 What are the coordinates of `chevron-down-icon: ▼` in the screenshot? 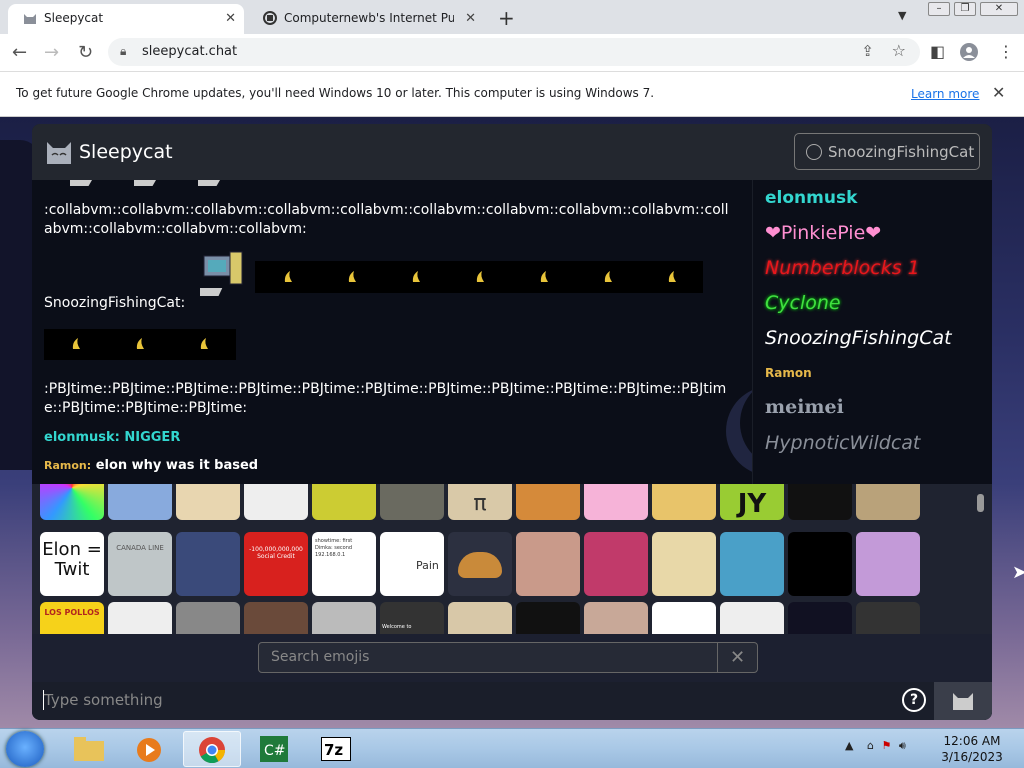 It's located at (902, 15).